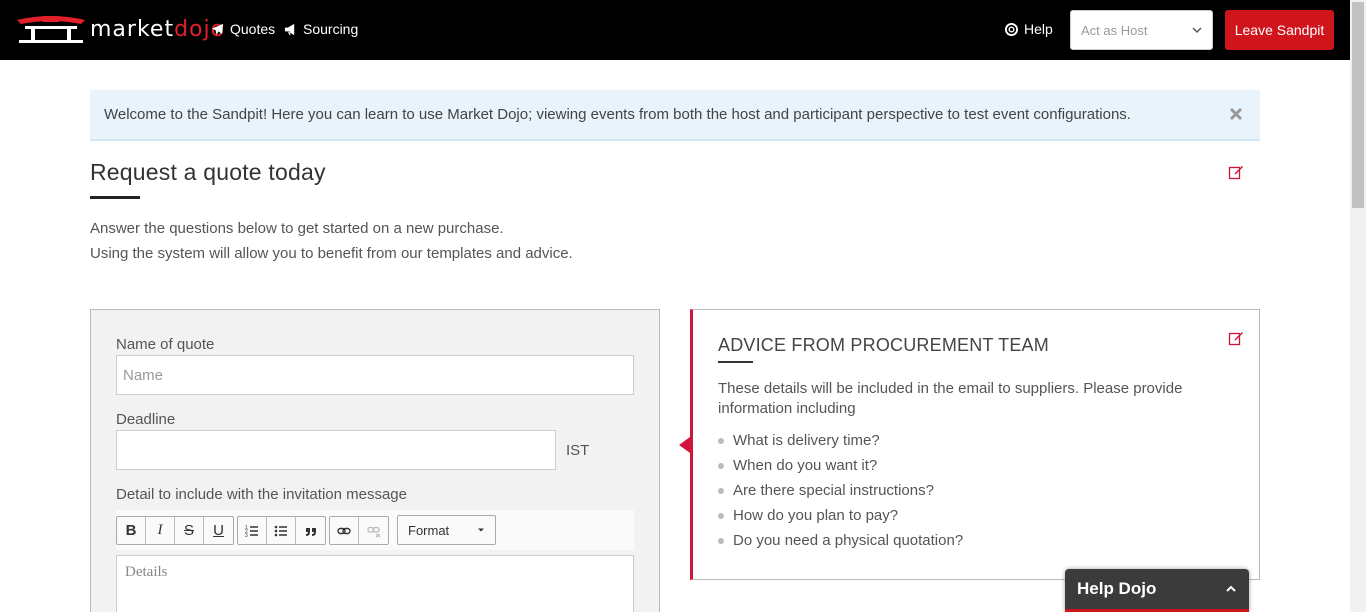  What do you see at coordinates (289, 29) in the screenshot?
I see `bullhorn-icon` at bounding box center [289, 29].